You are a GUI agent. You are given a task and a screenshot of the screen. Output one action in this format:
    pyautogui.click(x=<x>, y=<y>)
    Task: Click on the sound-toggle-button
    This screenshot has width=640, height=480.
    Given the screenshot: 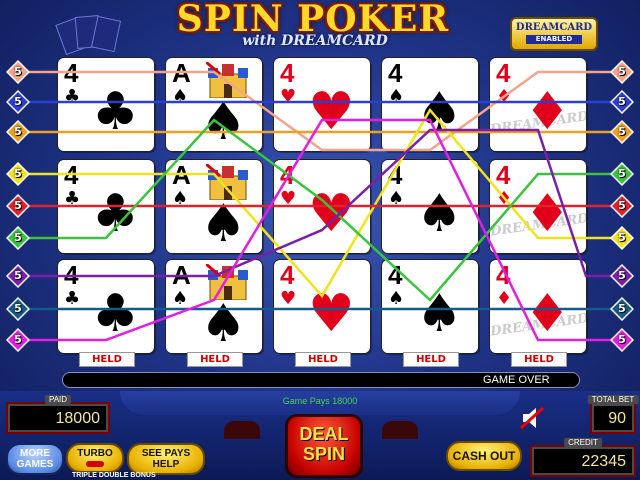 What is the action you would take?
    pyautogui.click(x=533, y=418)
    